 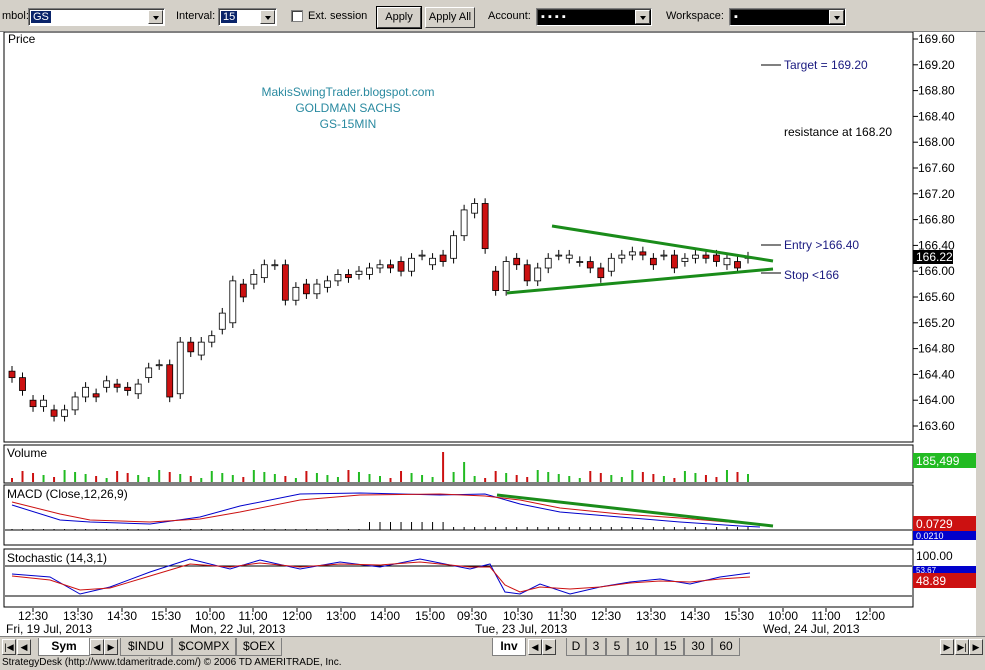 I want to click on price-tick-label: 168.40, so click(x=936, y=116).